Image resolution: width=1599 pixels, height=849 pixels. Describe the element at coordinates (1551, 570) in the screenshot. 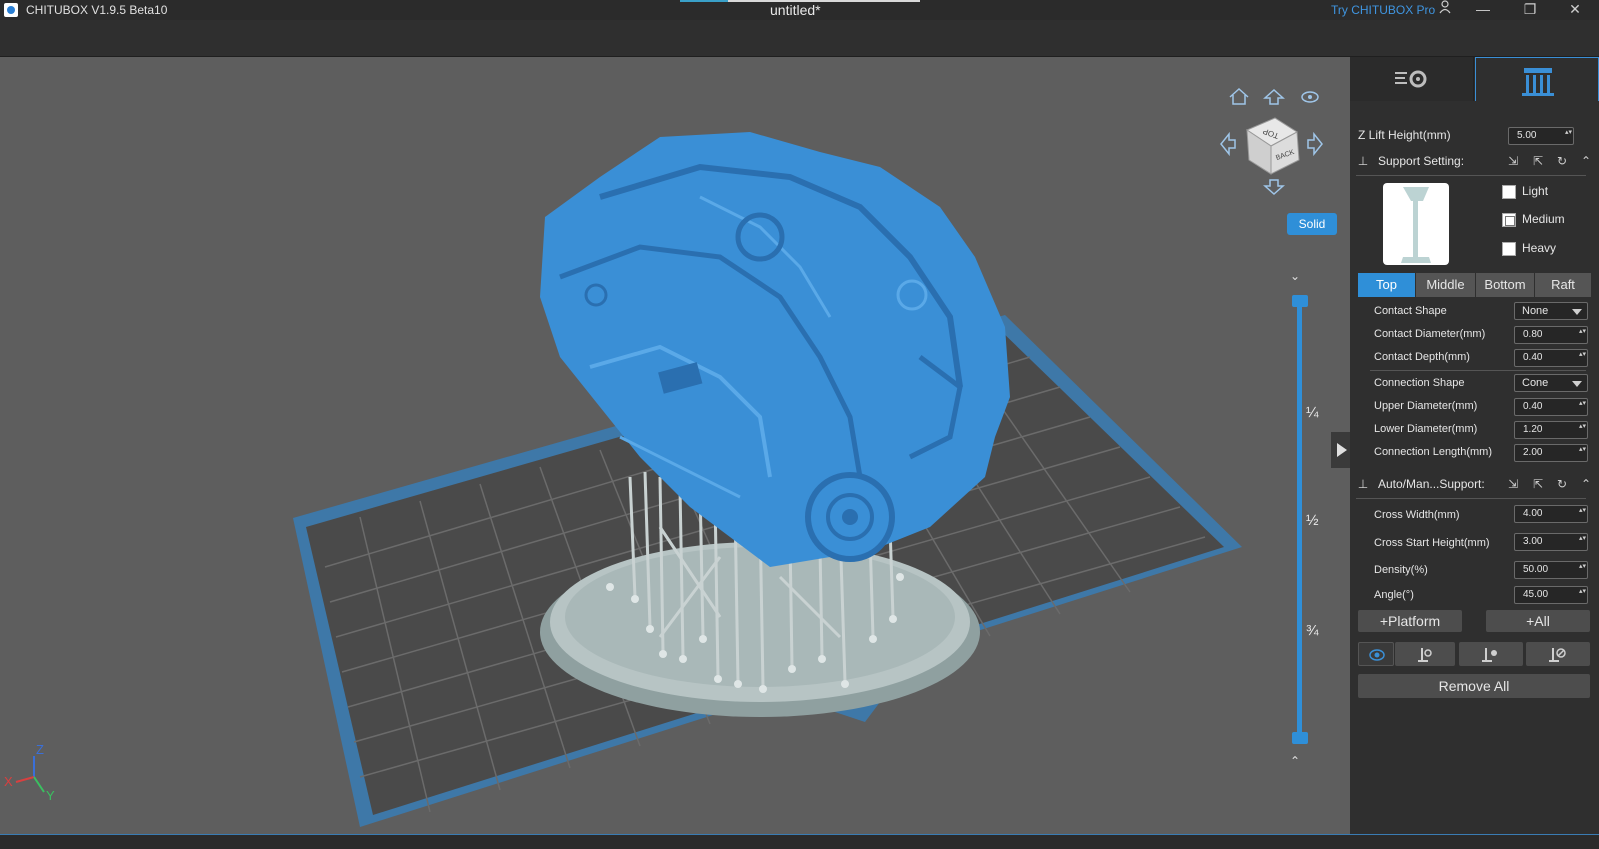

I see `density-input: 50.00` at that location.